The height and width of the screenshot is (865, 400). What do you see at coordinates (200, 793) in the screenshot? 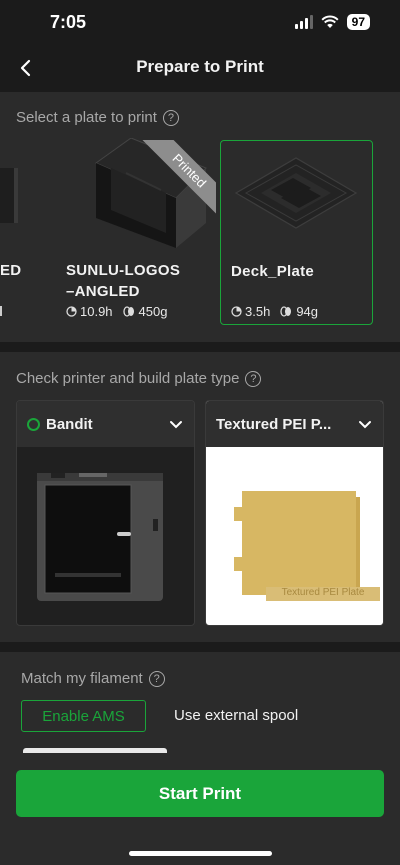
I see `start-print-button: Start Print` at bounding box center [200, 793].